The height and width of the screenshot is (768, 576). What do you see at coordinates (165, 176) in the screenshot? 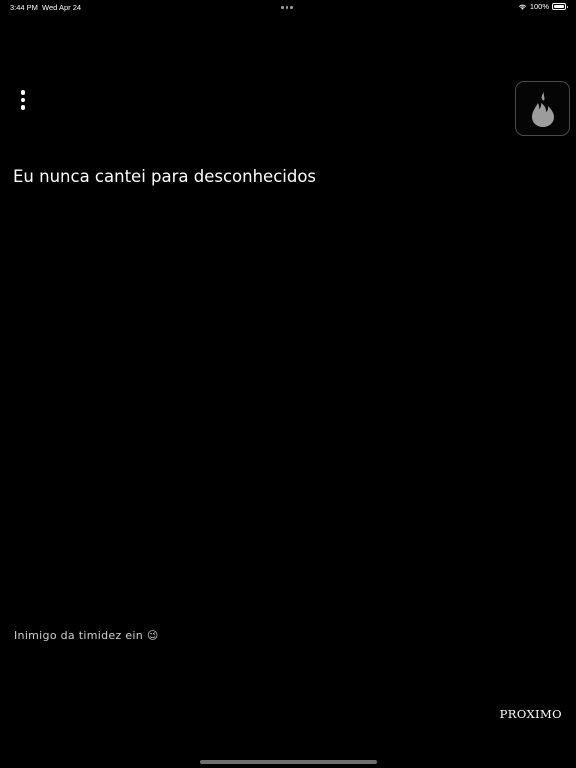
I see `question-text: Eu nunca cantei para desconhecidos` at bounding box center [165, 176].